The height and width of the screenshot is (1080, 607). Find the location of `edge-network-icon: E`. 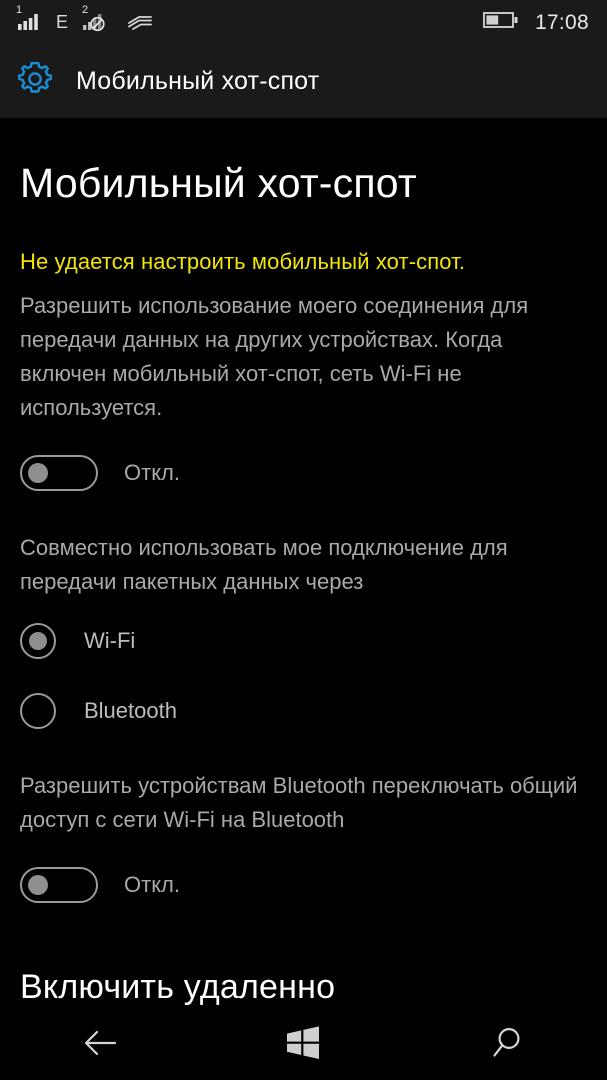

edge-network-icon: E is located at coordinates (62, 22).